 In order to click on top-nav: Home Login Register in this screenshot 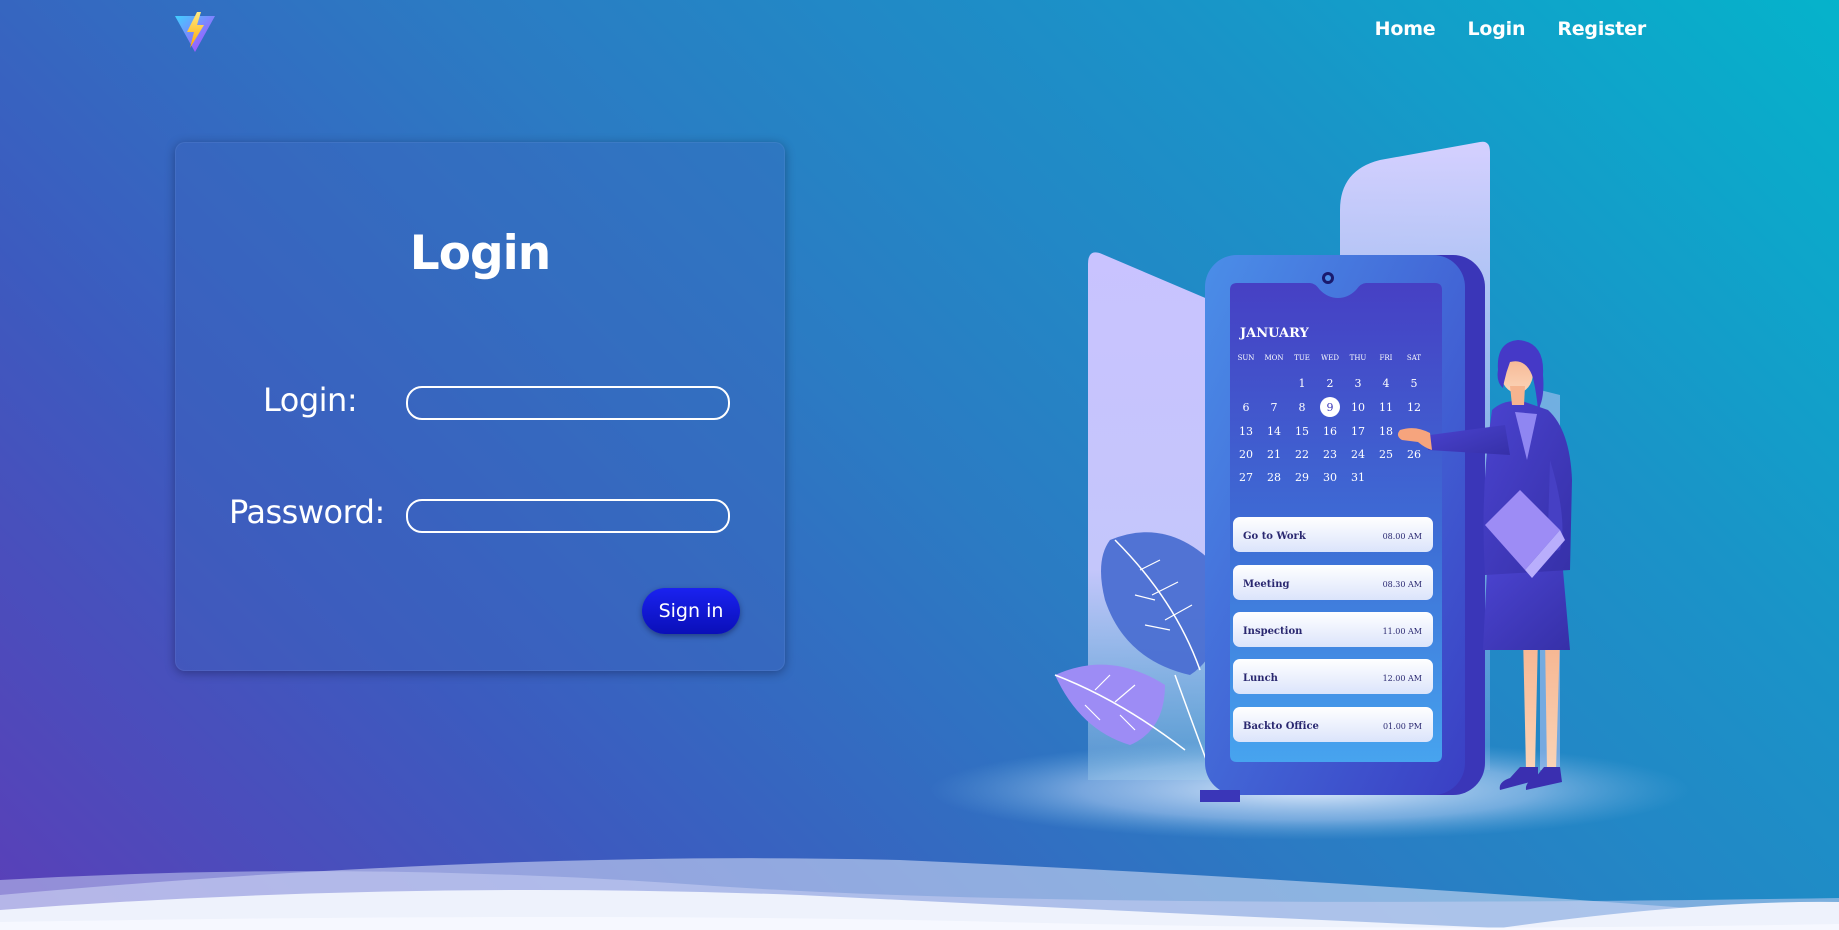, I will do `click(1511, 29)`.